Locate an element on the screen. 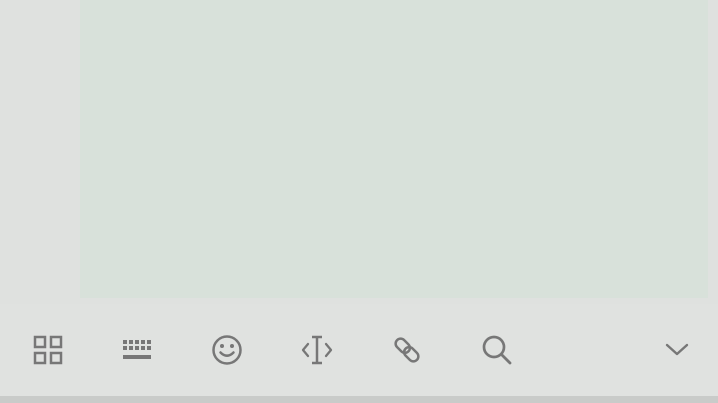  collapse-button is located at coordinates (677, 350).